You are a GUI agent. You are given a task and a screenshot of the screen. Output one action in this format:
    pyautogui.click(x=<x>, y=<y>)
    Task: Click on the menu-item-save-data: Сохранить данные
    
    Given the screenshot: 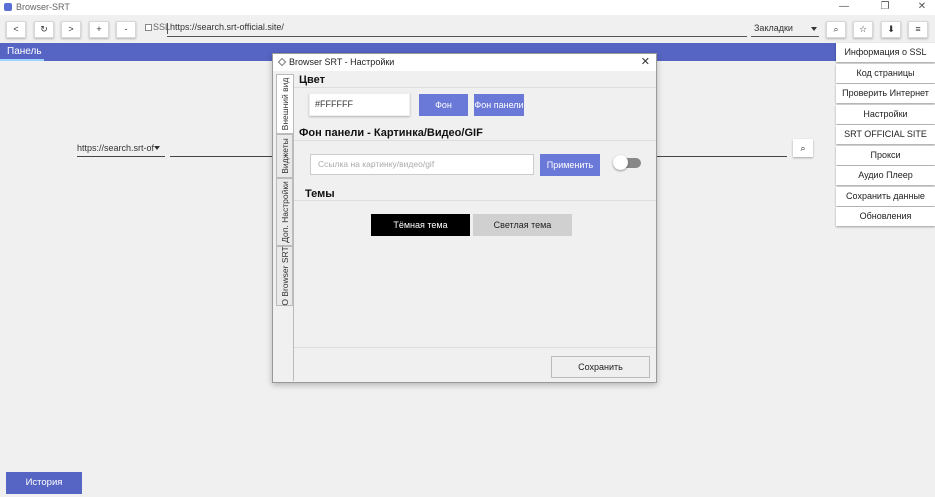 What is the action you would take?
    pyautogui.click(x=885, y=196)
    